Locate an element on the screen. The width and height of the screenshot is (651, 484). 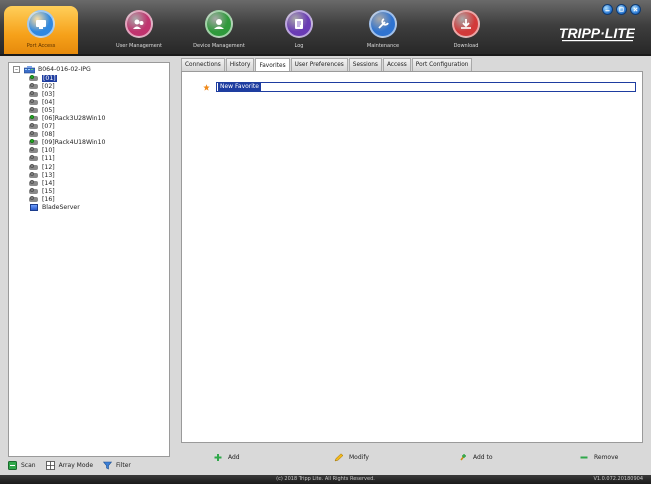
tab-history: History is located at coordinates (240, 64).